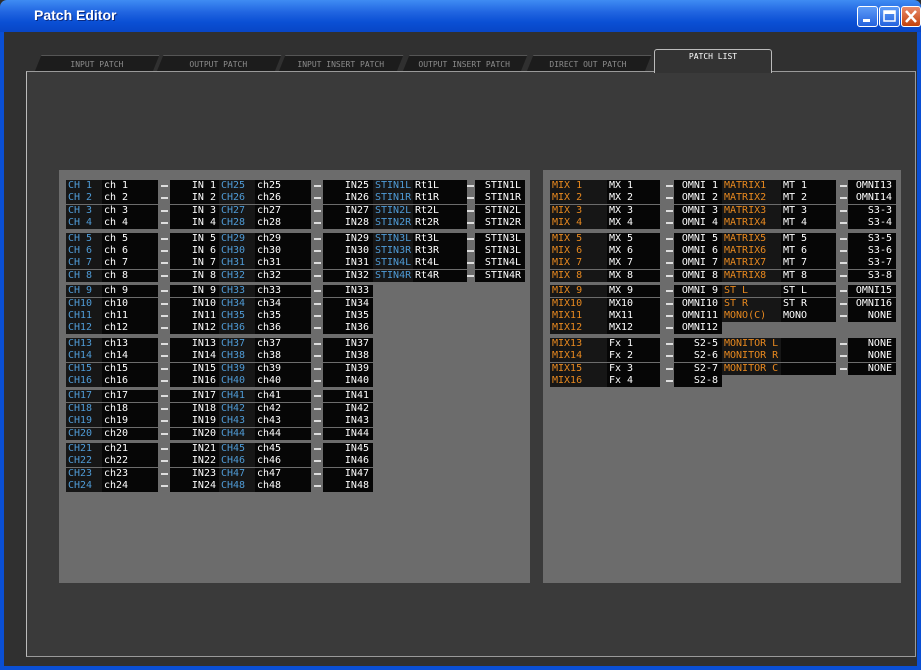 This screenshot has height=670, width=921. I want to click on patch-destination: IN43, so click(348, 421).